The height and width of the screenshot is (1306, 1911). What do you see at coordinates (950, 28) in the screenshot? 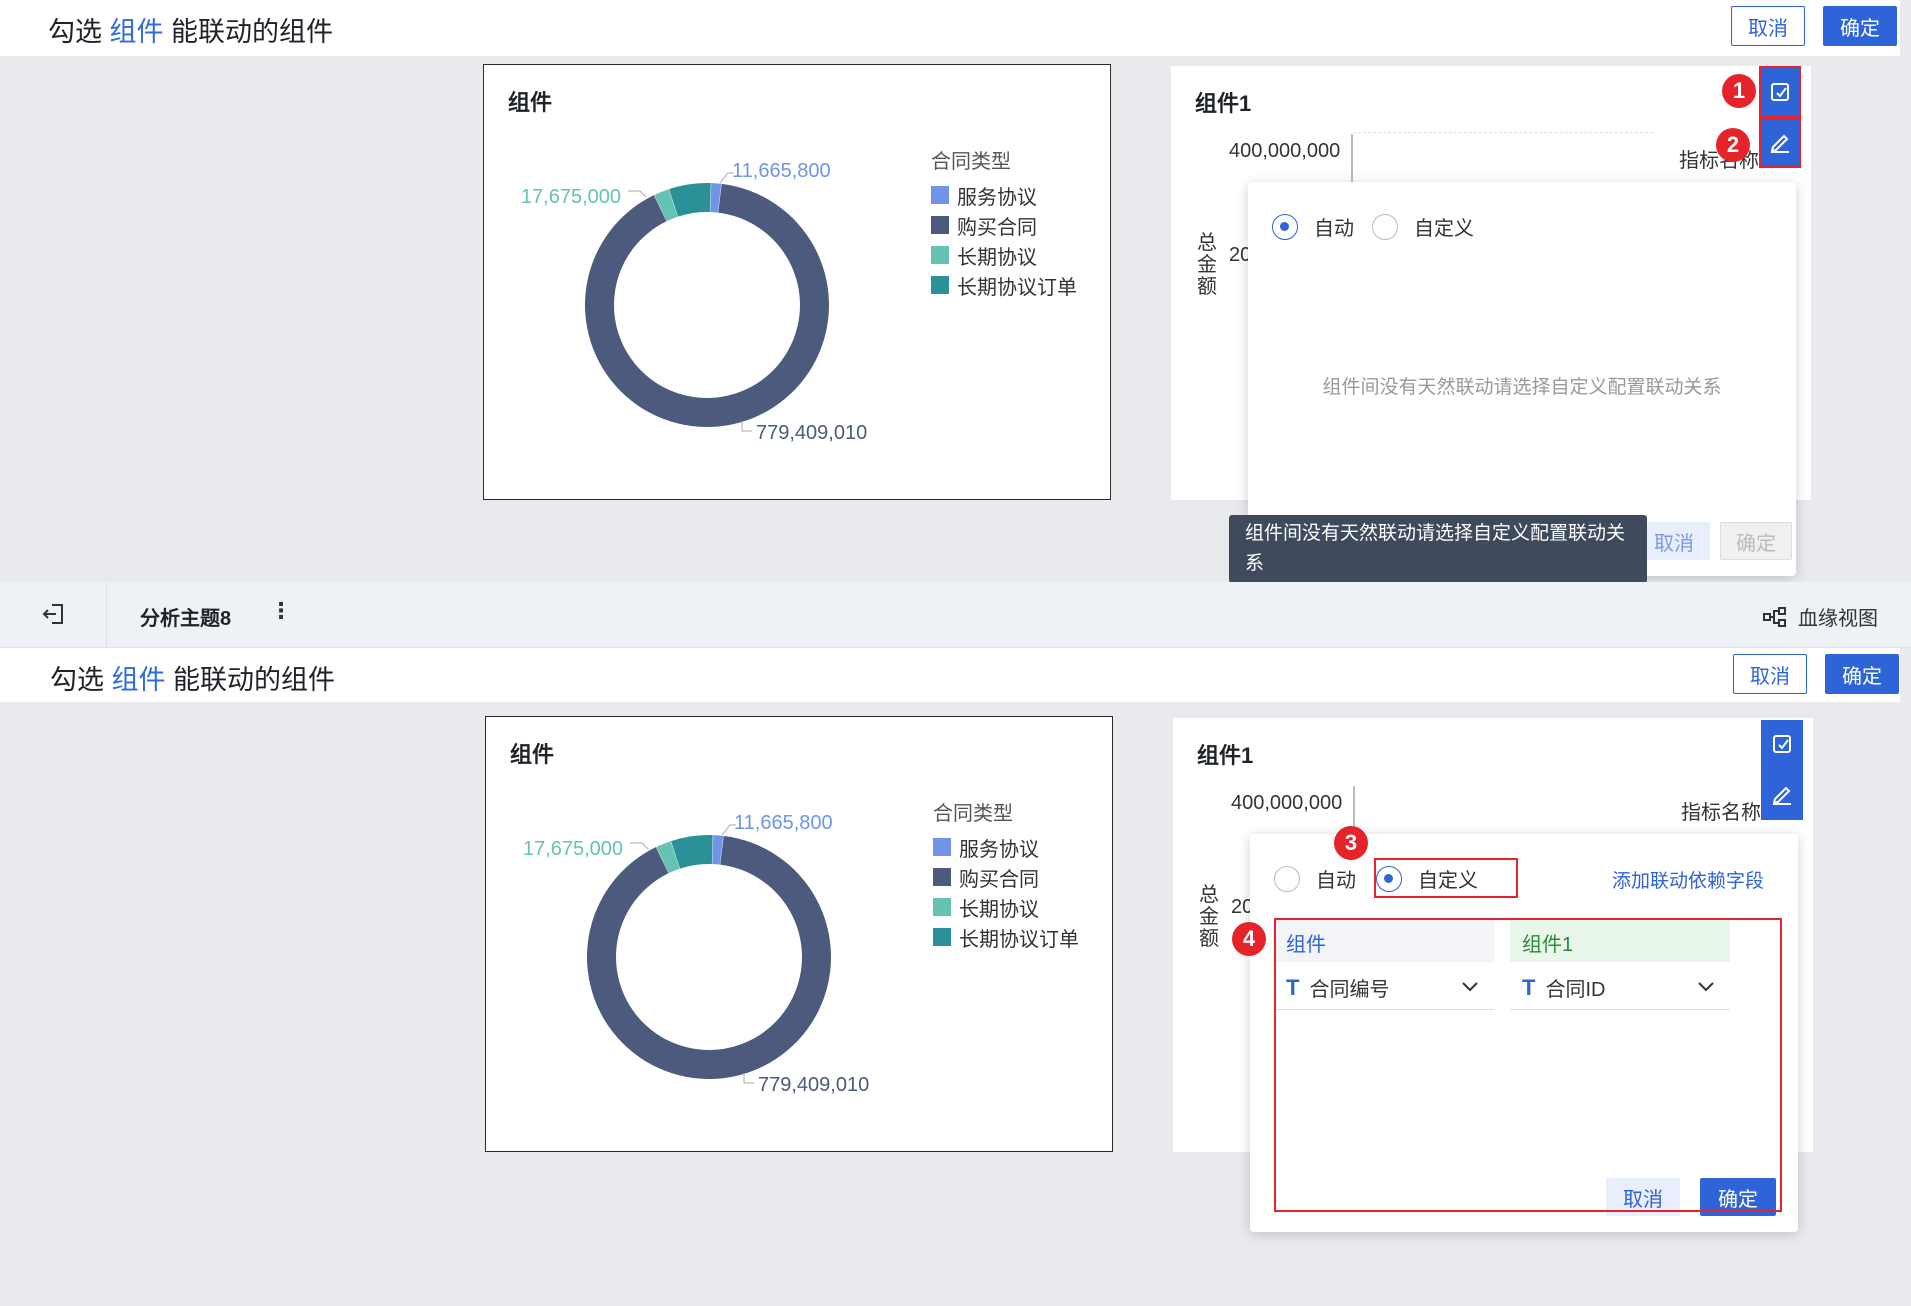
I see `selection-banner: 勾选 组件 能联动的组件 取消 确定` at bounding box center [950, 28].